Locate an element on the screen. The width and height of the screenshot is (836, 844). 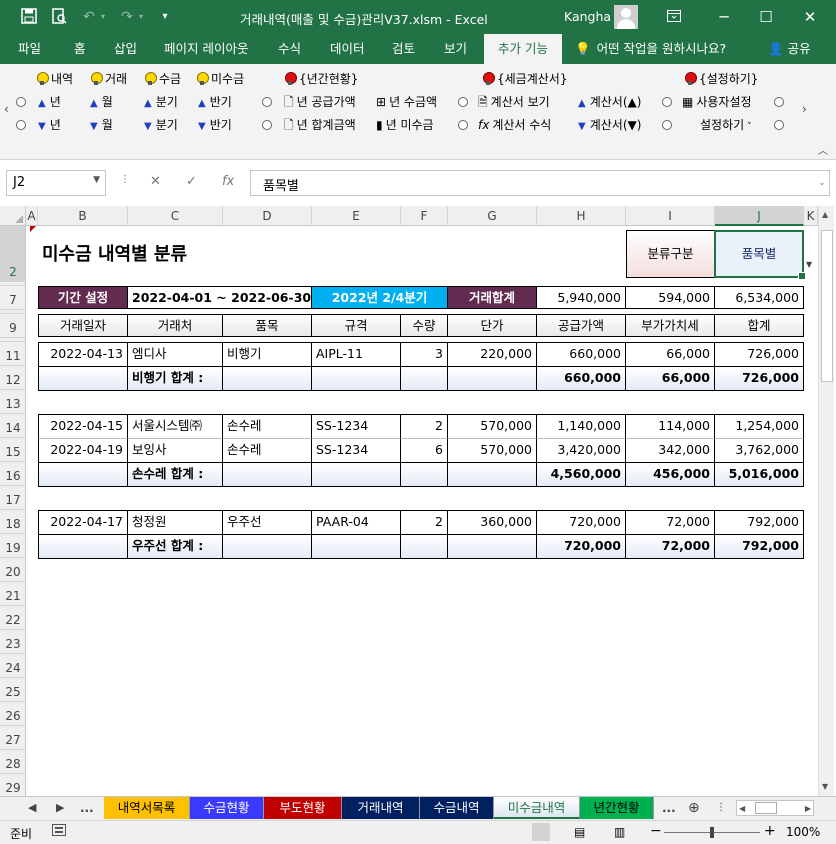
subtotal-label: 우주선 합계 : is located at coordinates (175, 546).